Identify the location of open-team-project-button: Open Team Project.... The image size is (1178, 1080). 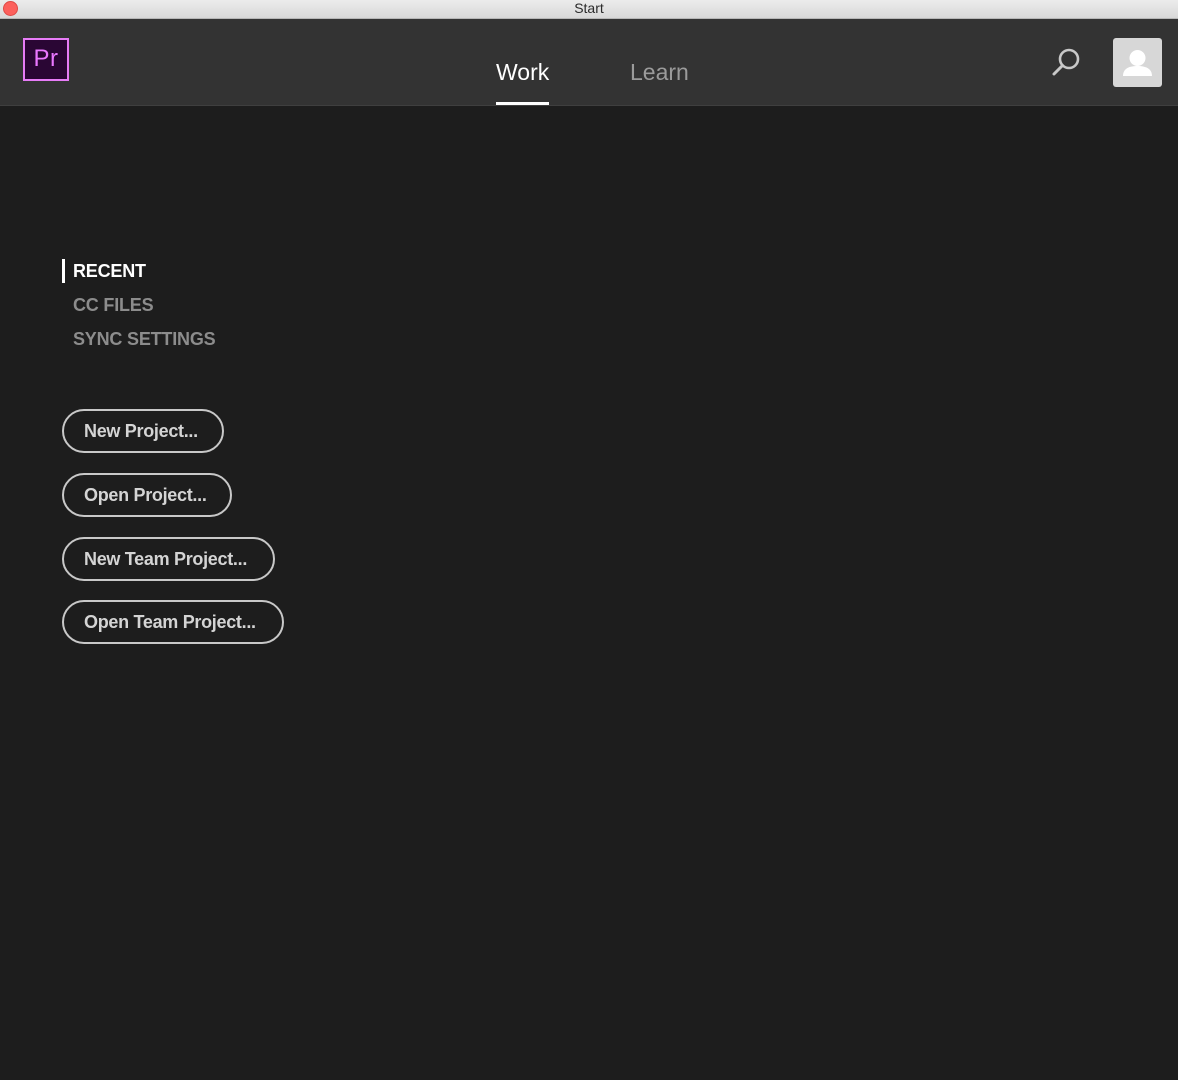
(173, 622).